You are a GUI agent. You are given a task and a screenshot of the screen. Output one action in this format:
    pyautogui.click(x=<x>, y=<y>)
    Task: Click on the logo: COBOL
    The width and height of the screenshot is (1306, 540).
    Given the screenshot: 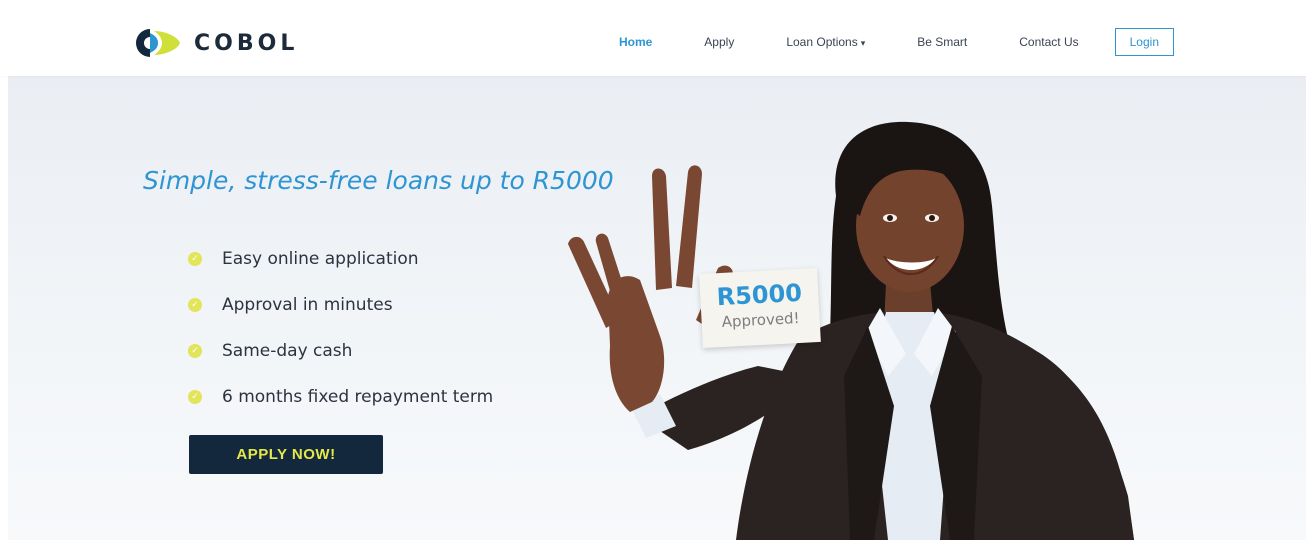 What is the action you would take?
    pyautogui.click(x=228, y=43)
    